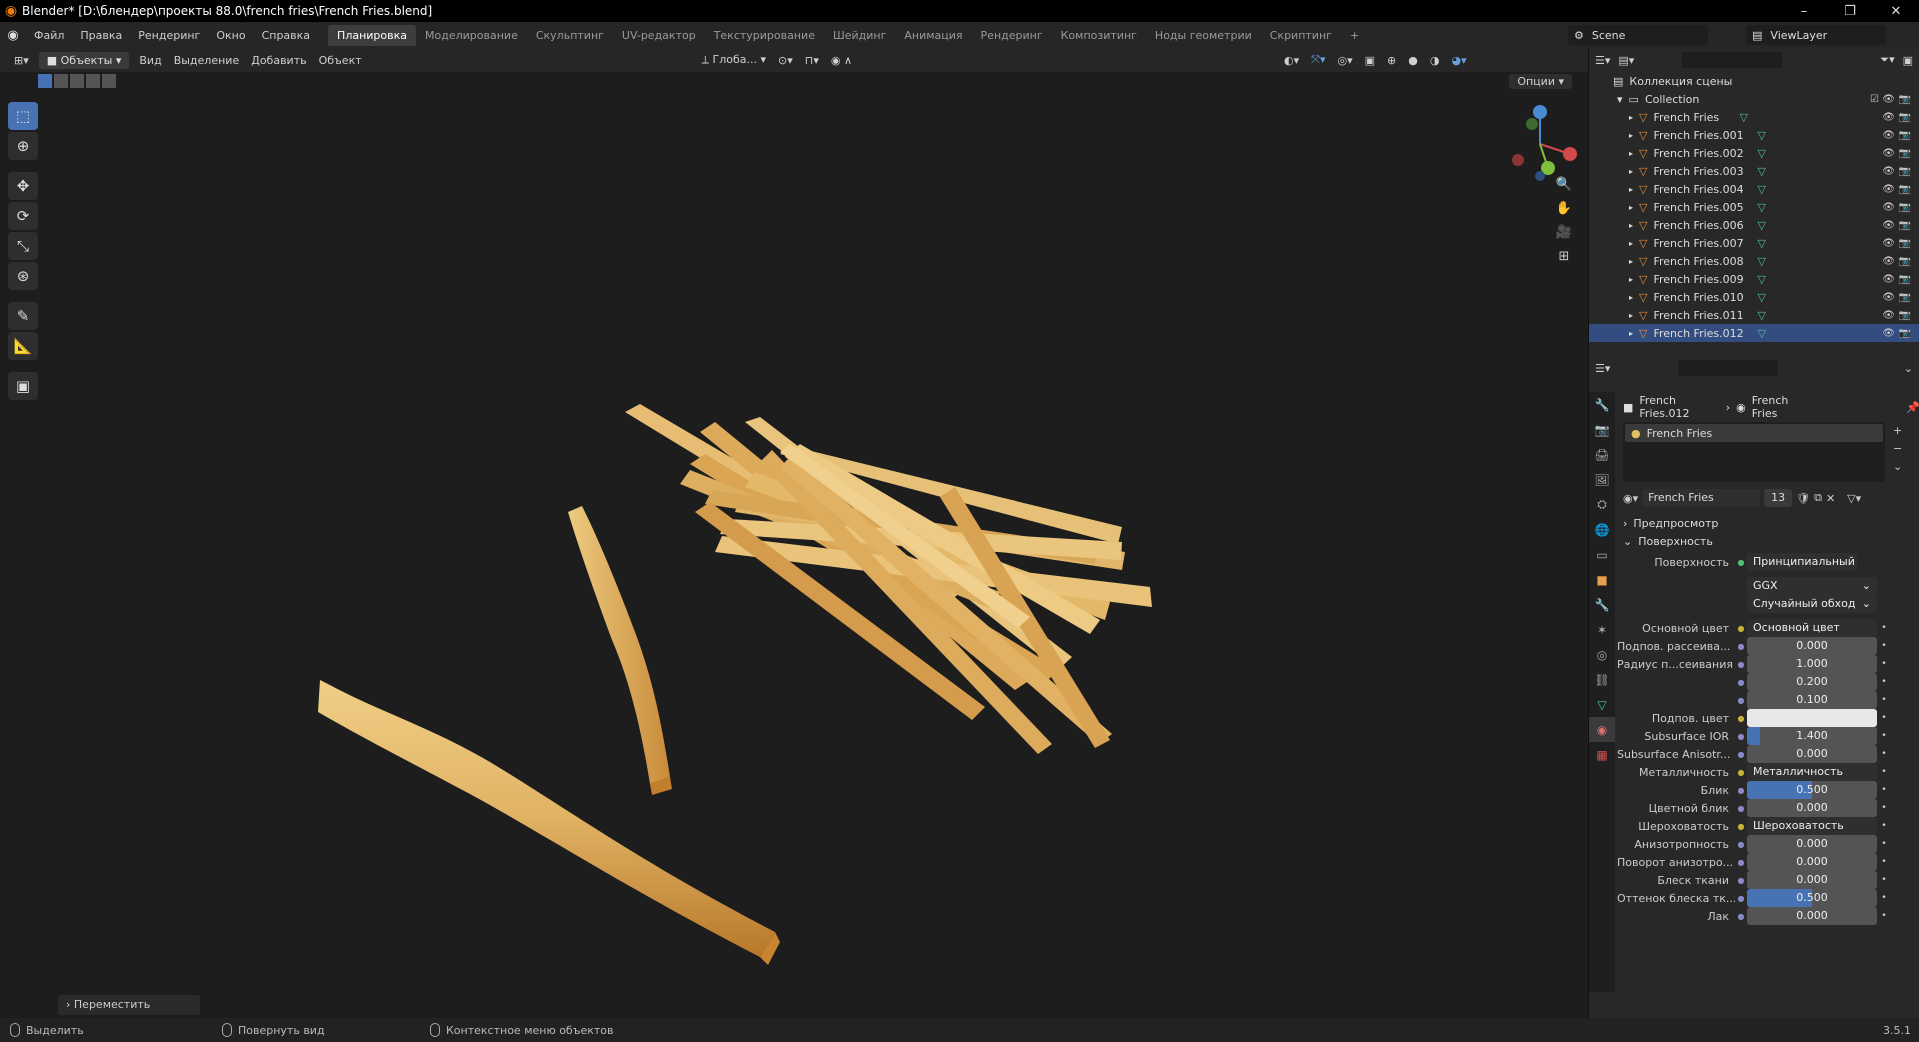 This screenshot has width=1919, height=1042. Describe the element at coordinates (23, 146) in the screenshot. I see `cursor-tool-icon: ⊕` at that location.